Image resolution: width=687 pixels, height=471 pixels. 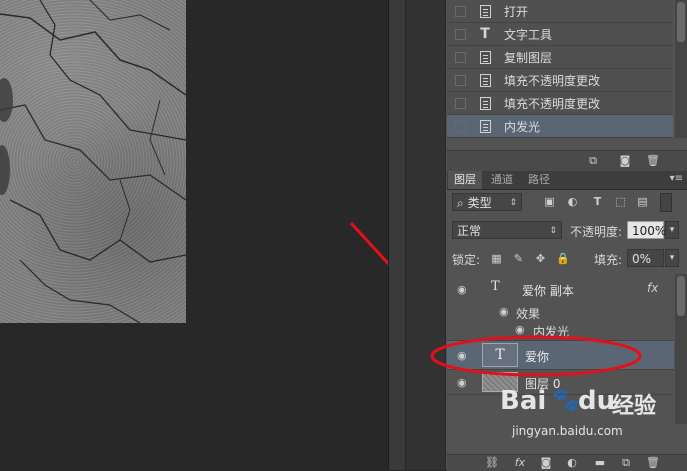 I want to click on smart-object-filter-icon: ▤, so click(x=642, y=201).